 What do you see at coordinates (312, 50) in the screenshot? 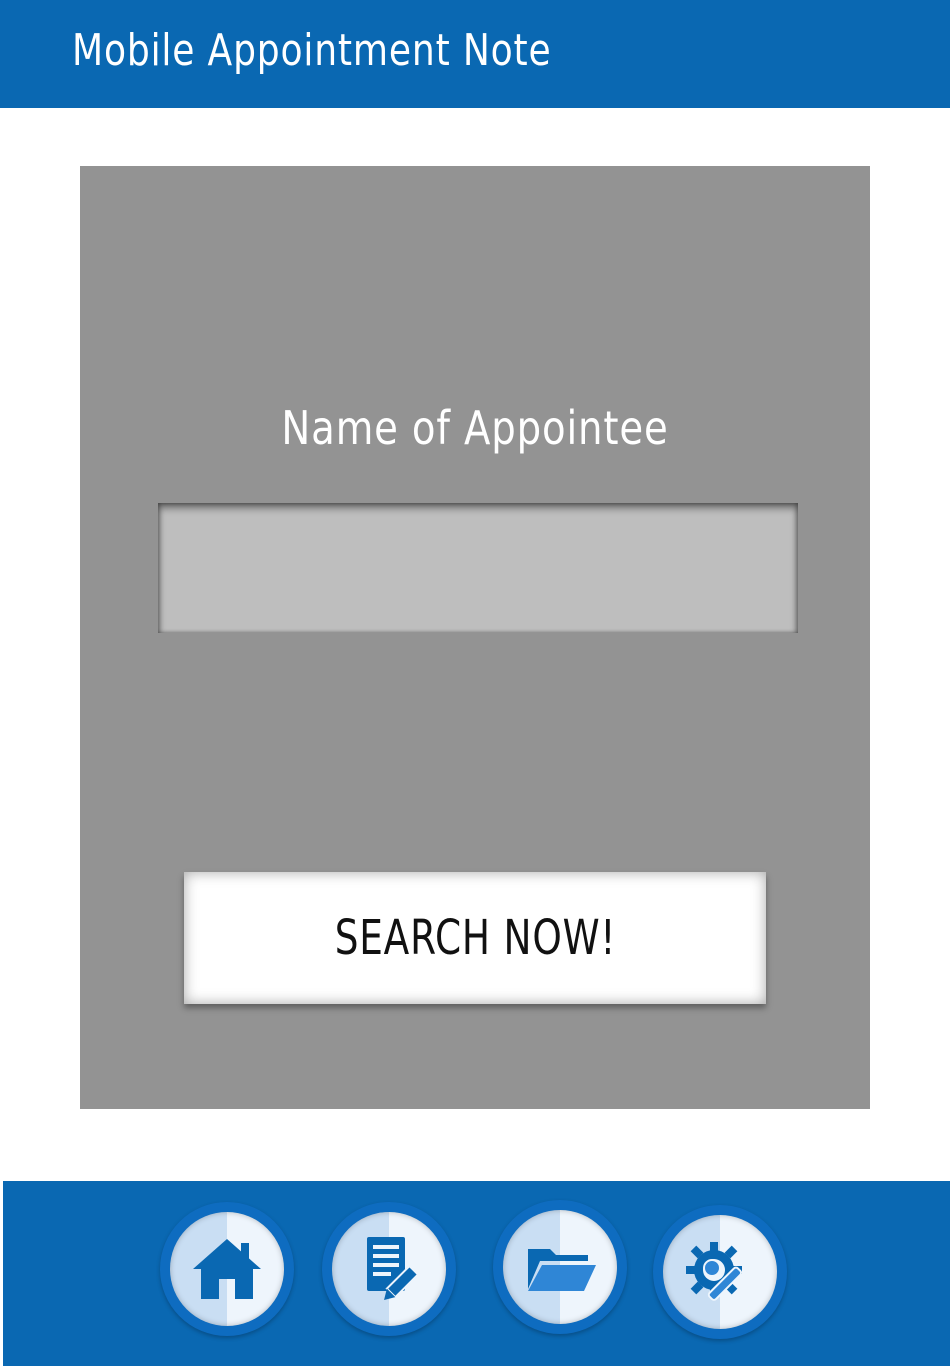
I see `app-title: Mobile Appointment Note` at bounding box center [312, 50].